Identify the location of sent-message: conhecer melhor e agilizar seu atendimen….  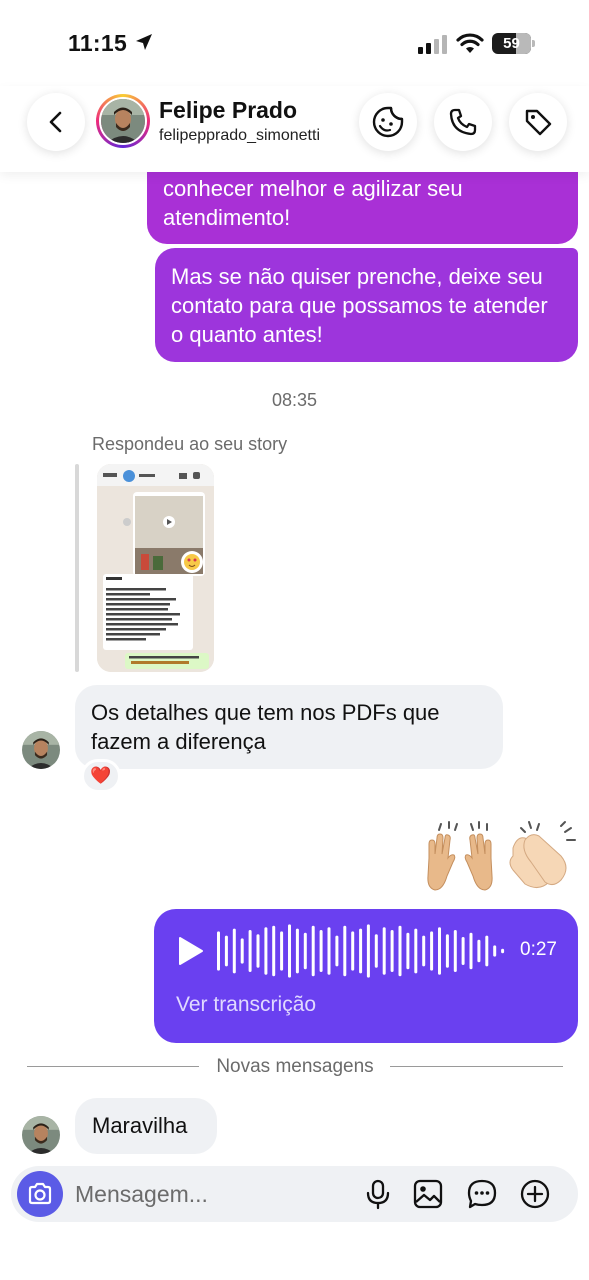
(362, 202).